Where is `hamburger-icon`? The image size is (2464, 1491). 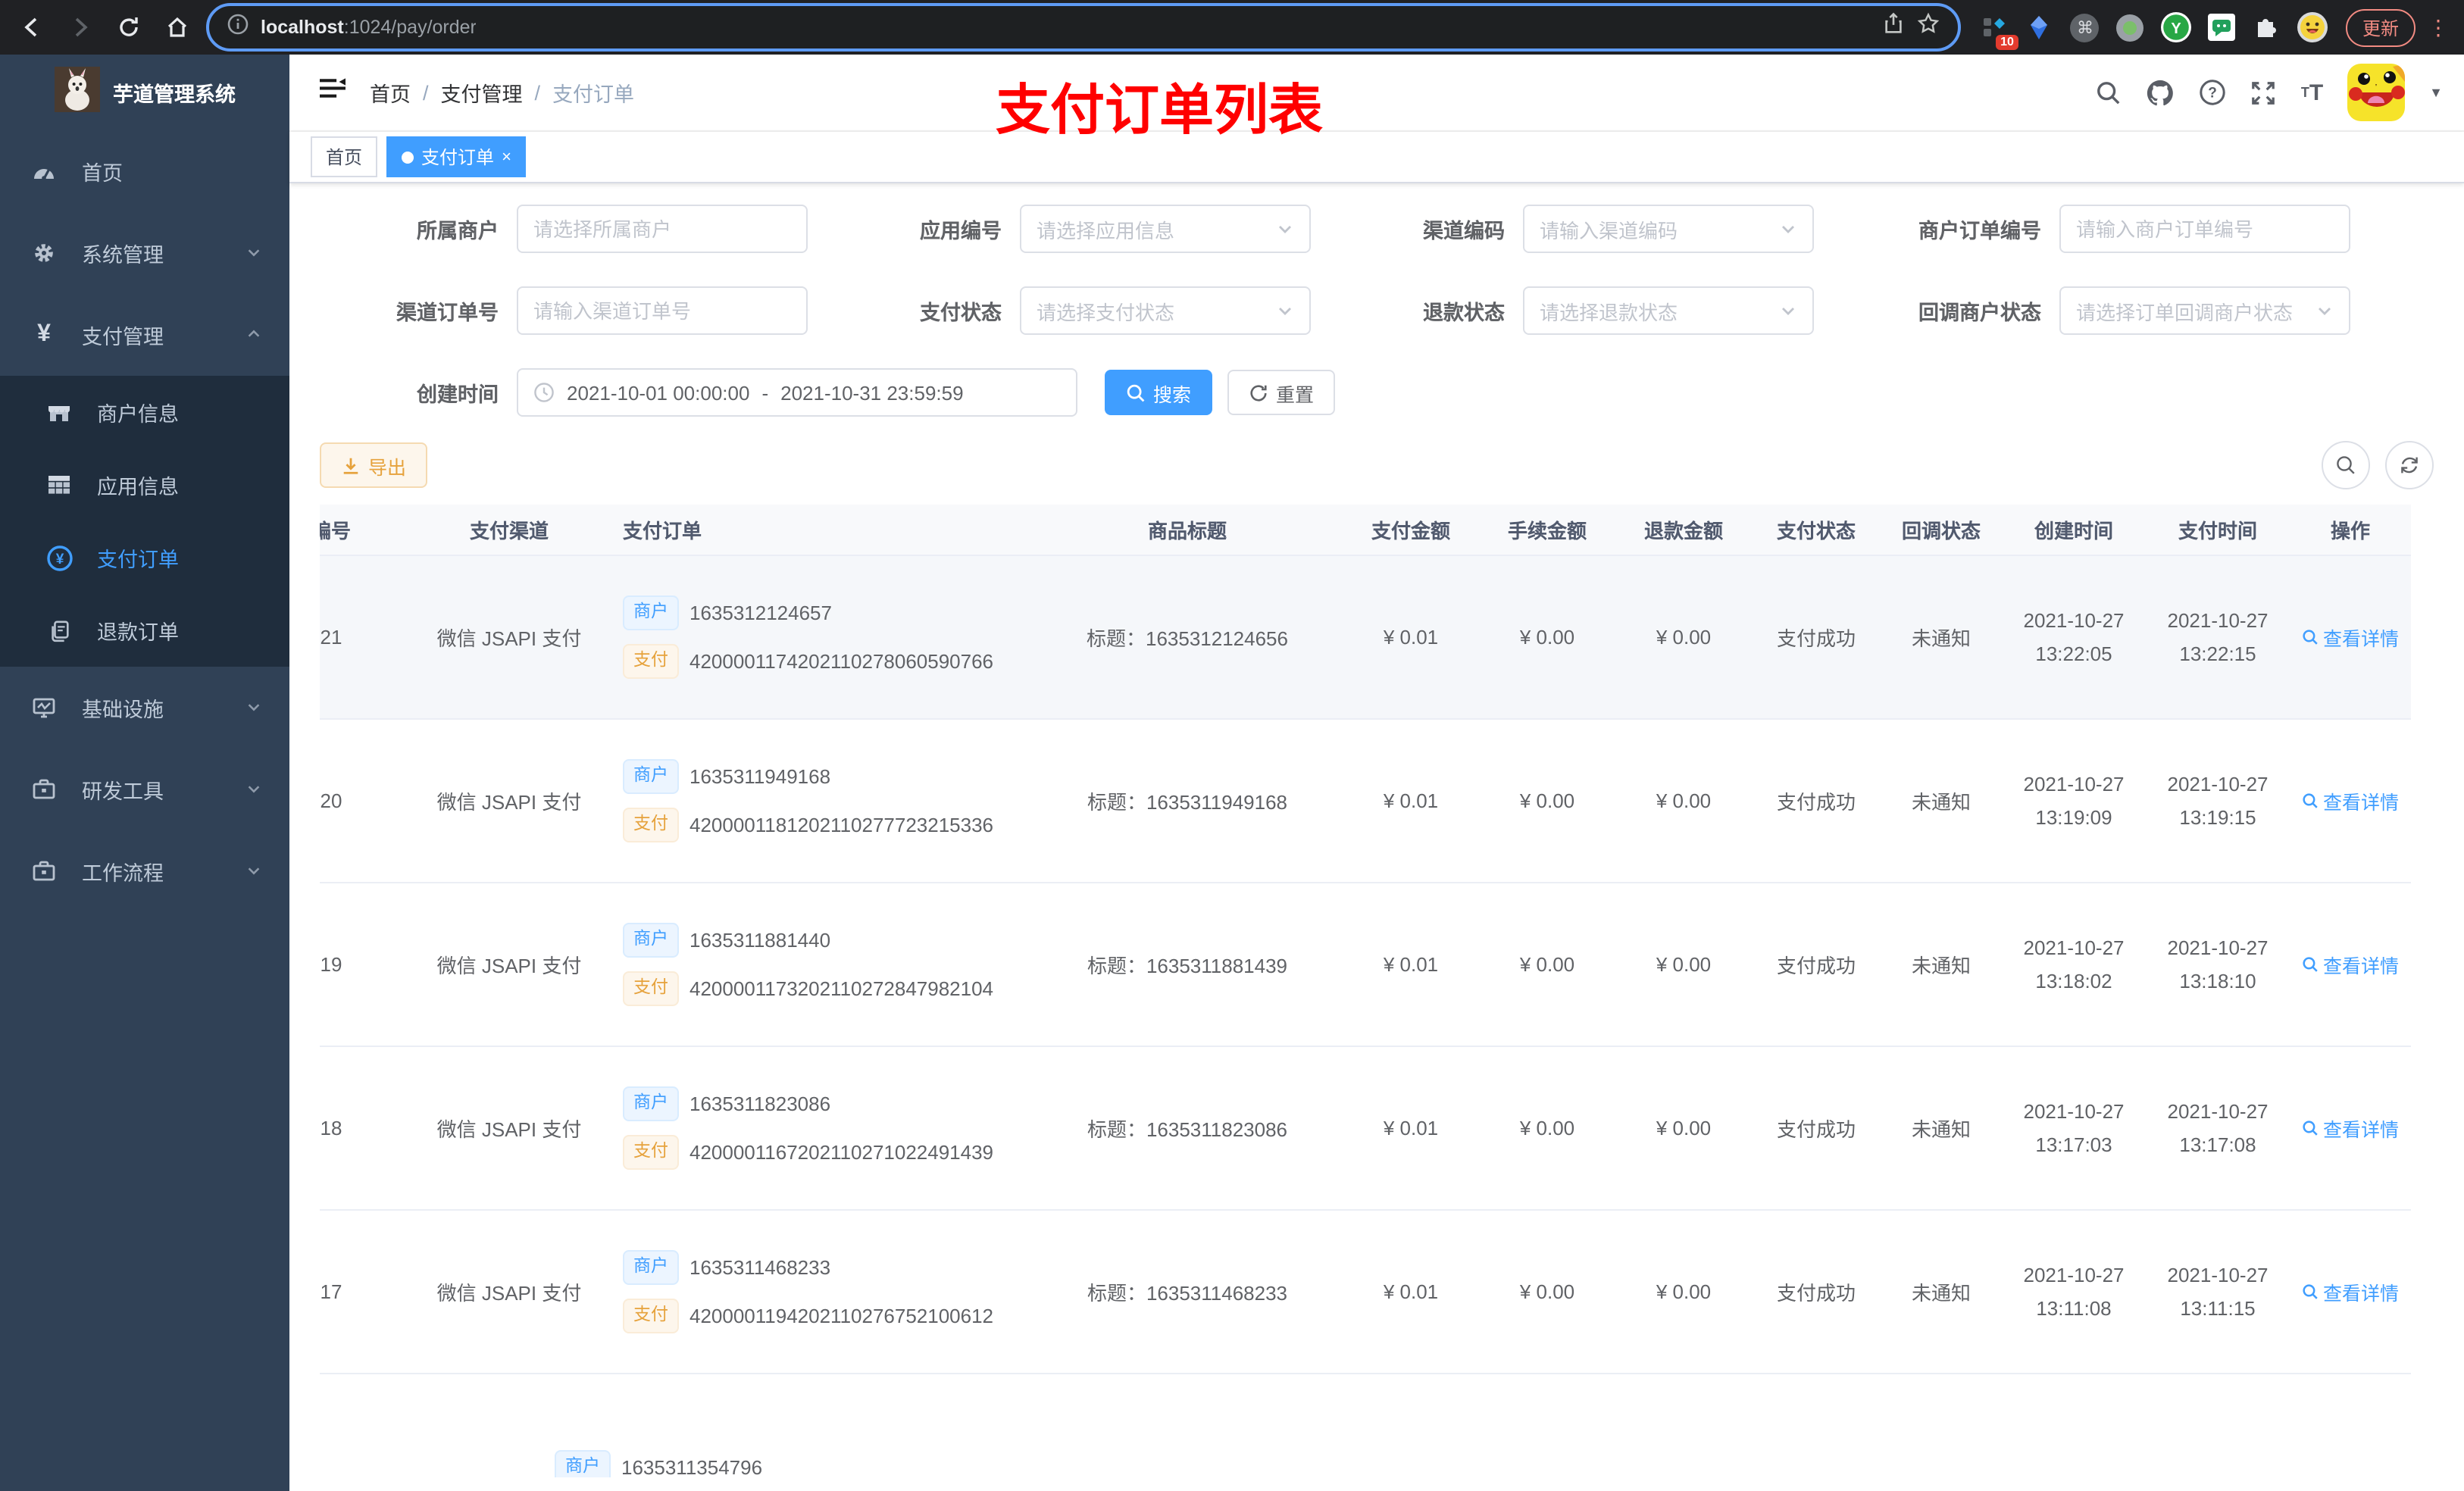
hamburger-icon is located at coordinates (333, 92).